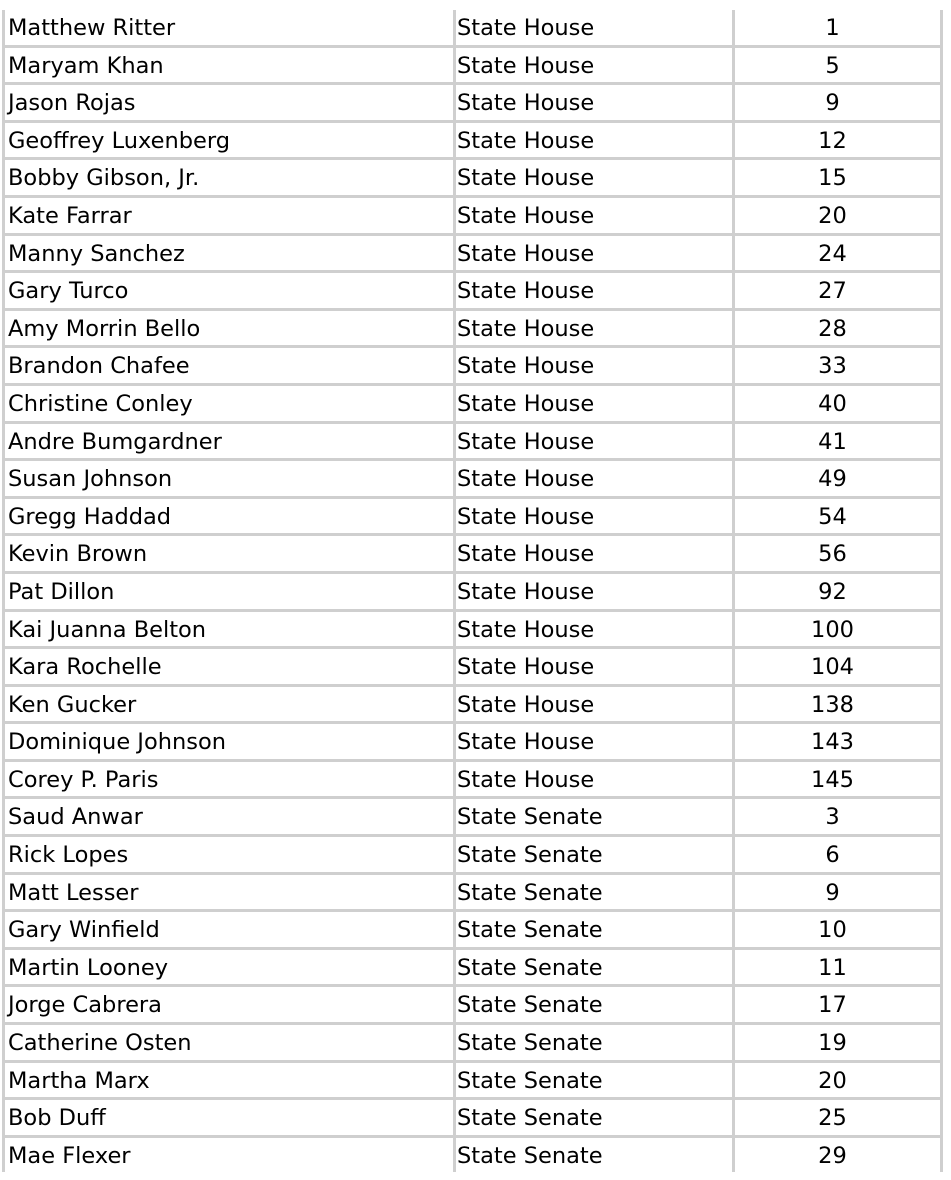  What do you see at coordinates (227, 591) in the screenshot?
I see `name-cell: Pat Dillon` at bounding box center [227, 591].